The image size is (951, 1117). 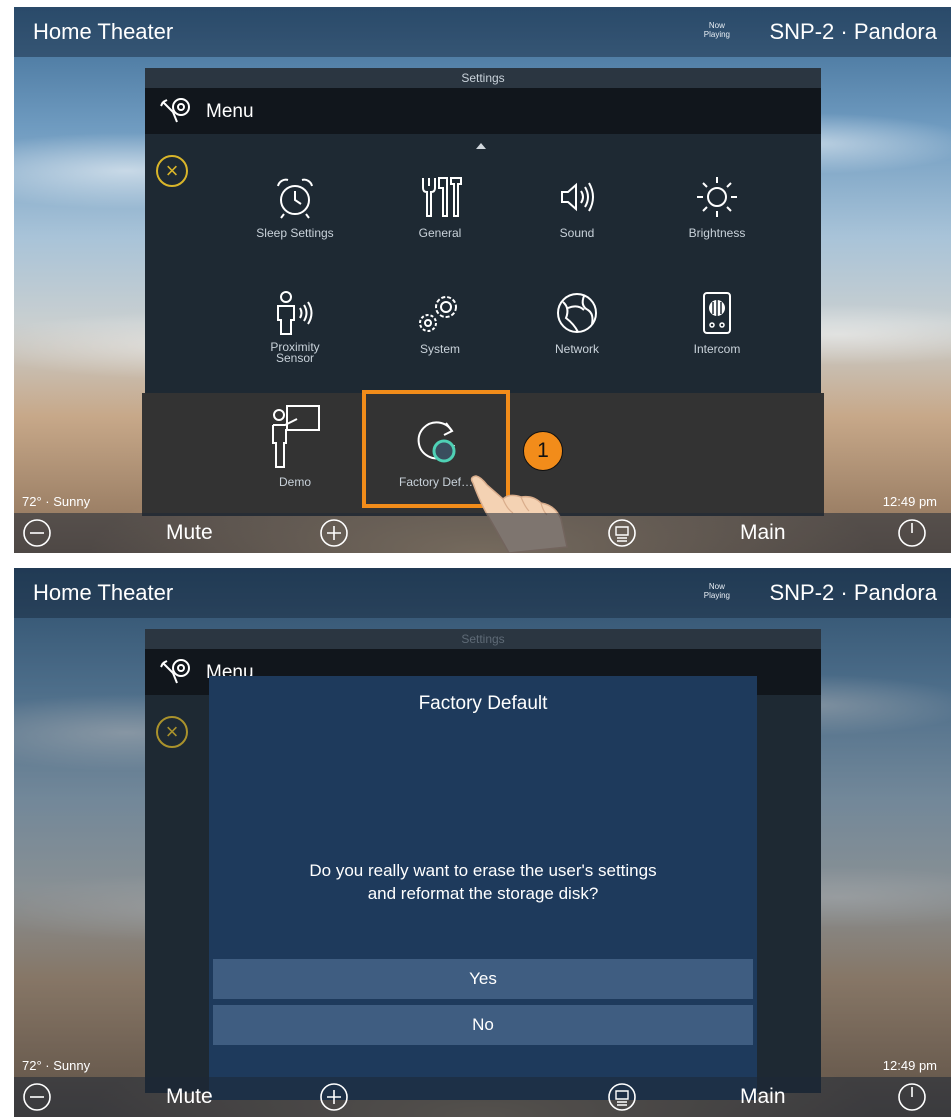 I want to click on tile-label: Network, so click(x=576, y=349).